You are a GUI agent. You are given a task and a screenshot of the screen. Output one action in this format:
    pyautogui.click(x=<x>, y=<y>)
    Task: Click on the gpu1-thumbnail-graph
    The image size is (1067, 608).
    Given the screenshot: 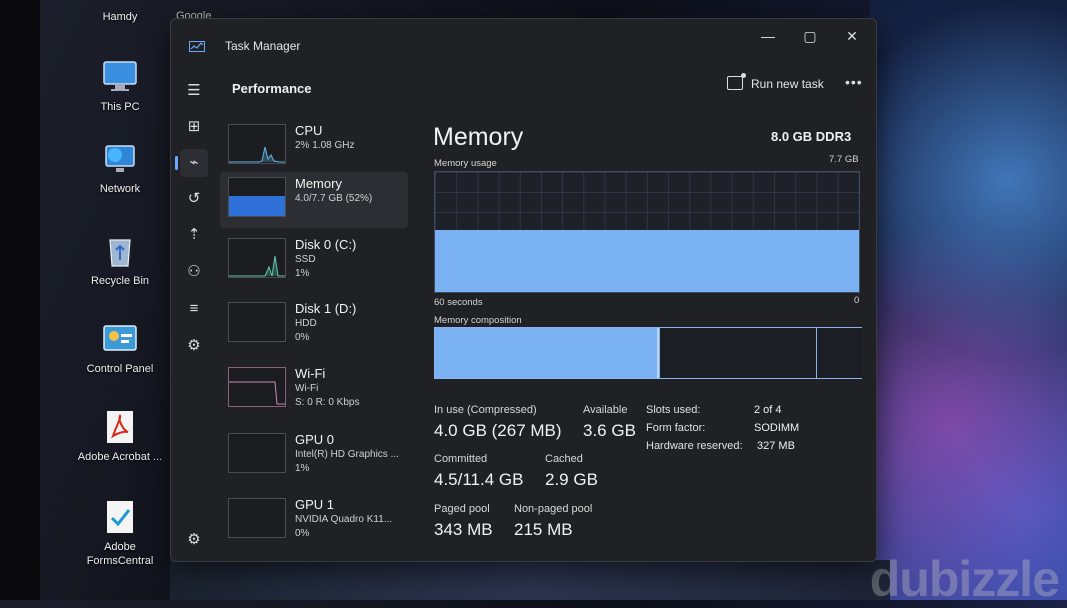 What is the action you would take?
    pyautogui.click(x=257, y=518)
    